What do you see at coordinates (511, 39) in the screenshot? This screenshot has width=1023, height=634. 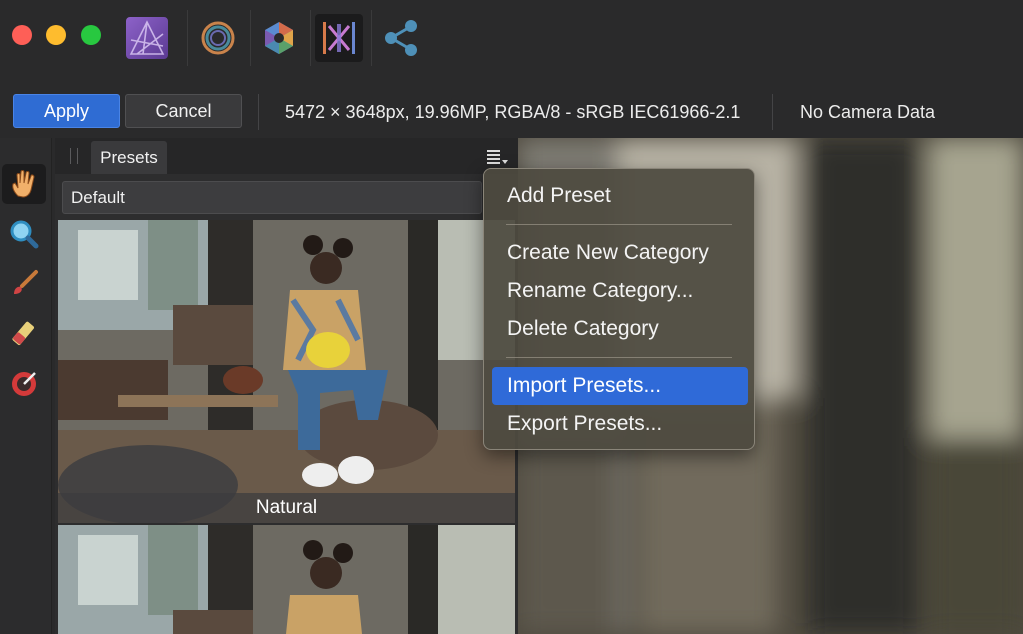 I see `title-bar` at bounding box center [511, 39].